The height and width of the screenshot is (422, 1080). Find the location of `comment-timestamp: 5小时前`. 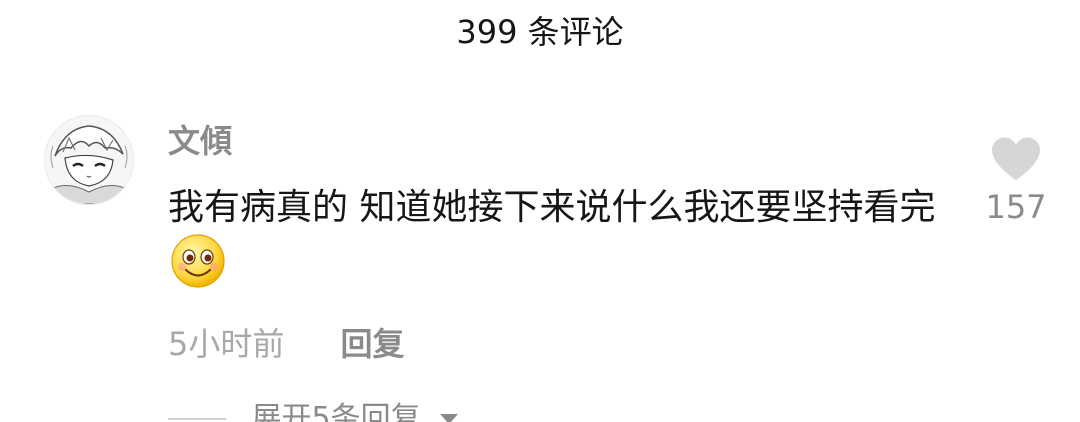

comment-timestamp: 5小时前 is located at coordinates (226, 344).